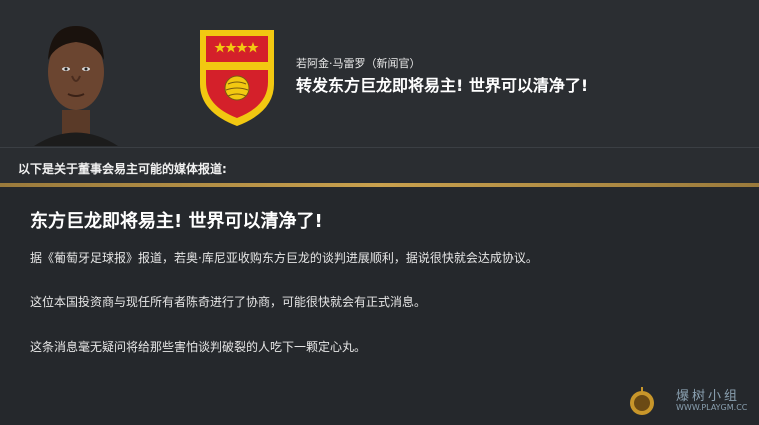 The width and height of the screenshot is (759, 425). I want to click on article-paragraph: 这位本国投资商与现任所有者陈奇进行了协商，可能很快就会有正式消息。, so click(228, 302).